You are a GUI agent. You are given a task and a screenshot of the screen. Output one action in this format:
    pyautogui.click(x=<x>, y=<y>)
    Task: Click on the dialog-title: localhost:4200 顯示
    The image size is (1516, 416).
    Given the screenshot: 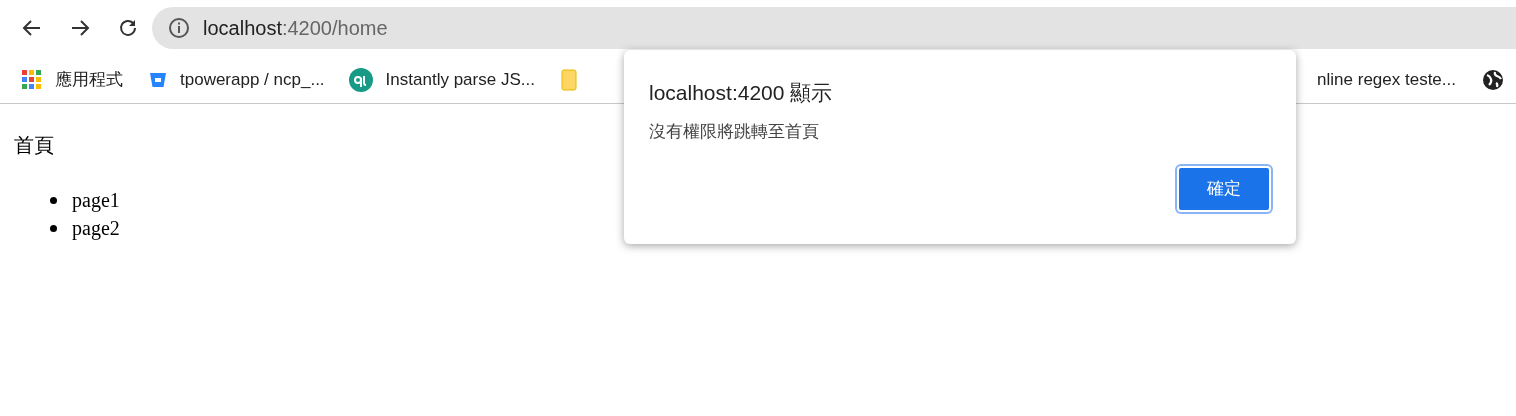 What is the action you would take?
    pyautogui.click(x=741, y=93)
    